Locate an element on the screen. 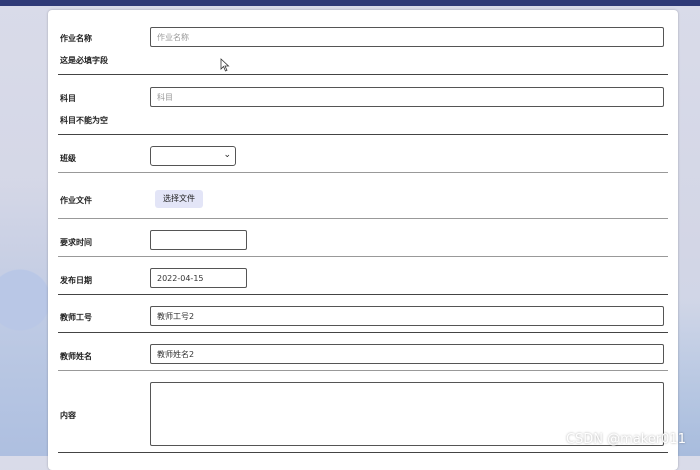  due-time-label: 要求时间 is located at coordinates (76, 242).